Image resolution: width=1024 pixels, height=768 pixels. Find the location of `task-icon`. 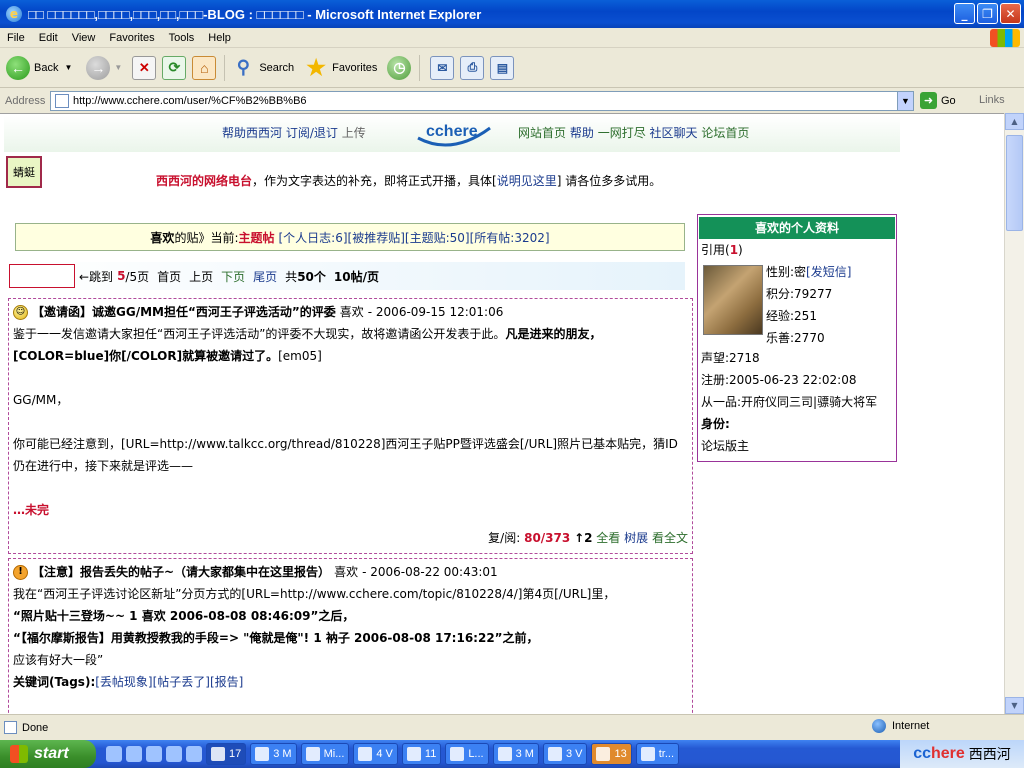

task-icon is located at coordinates (312, 754).